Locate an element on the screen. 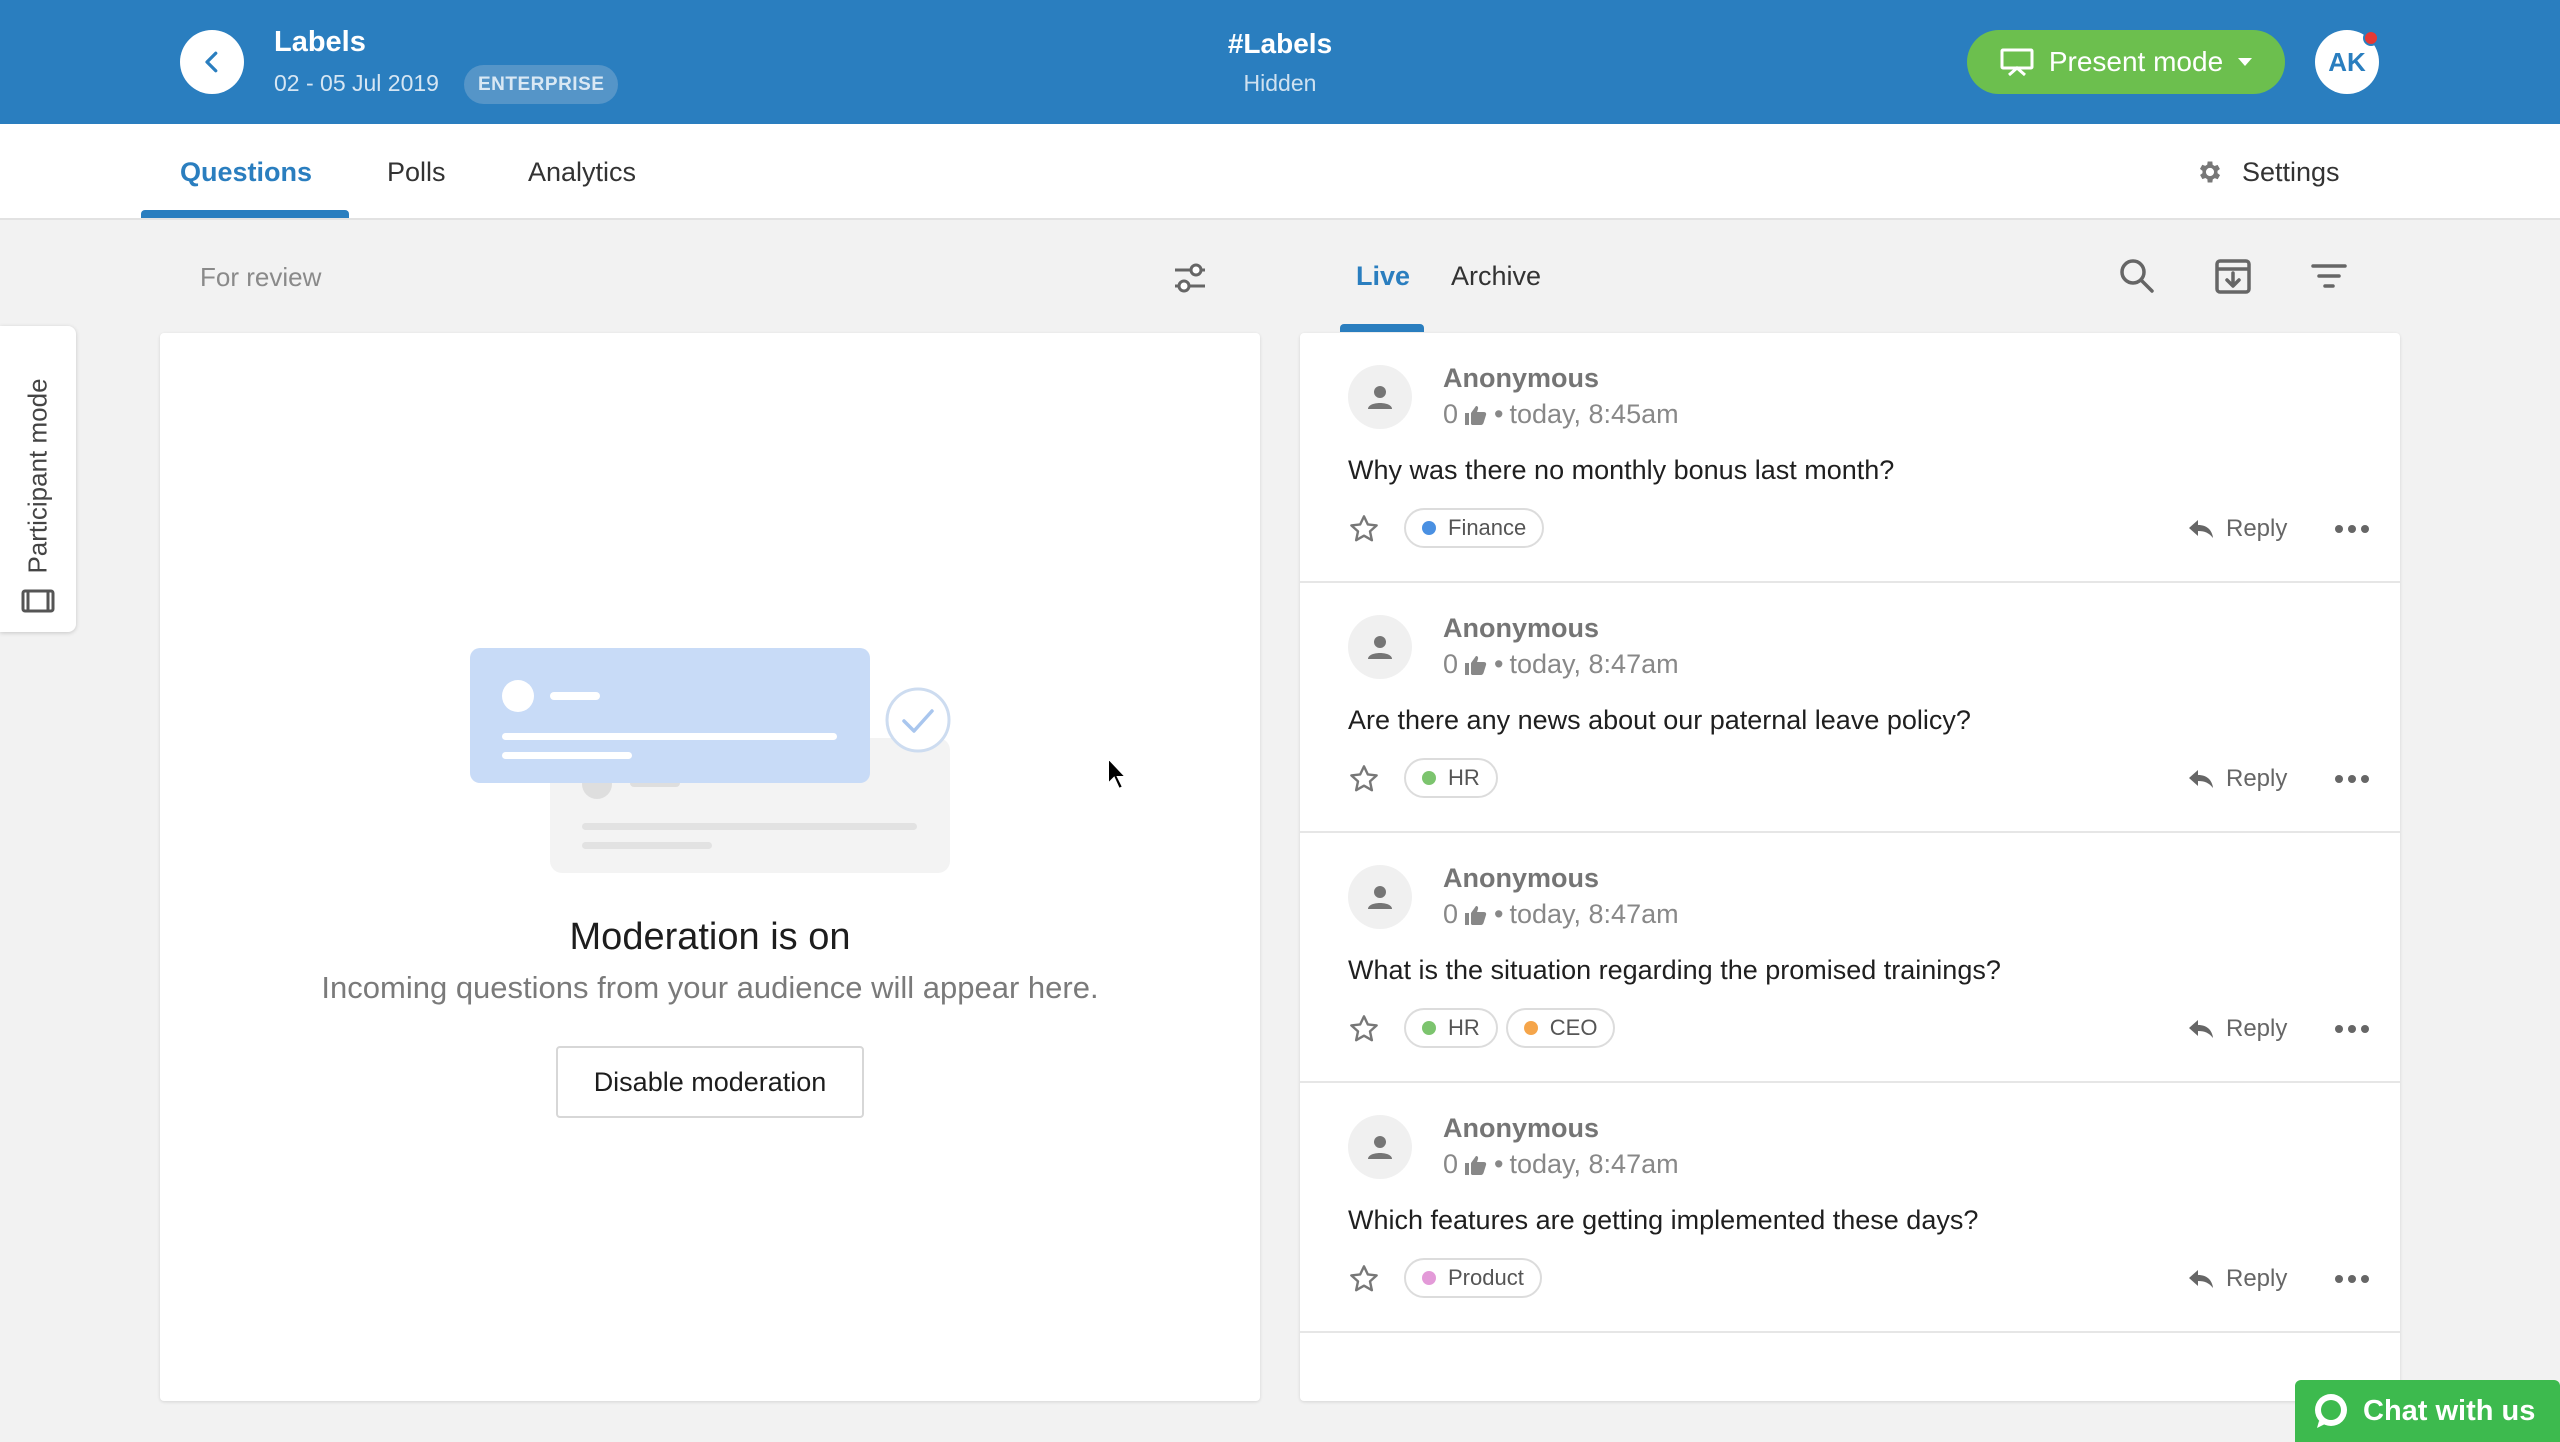  caret-down-icon is located at coordinates (2245, 62).